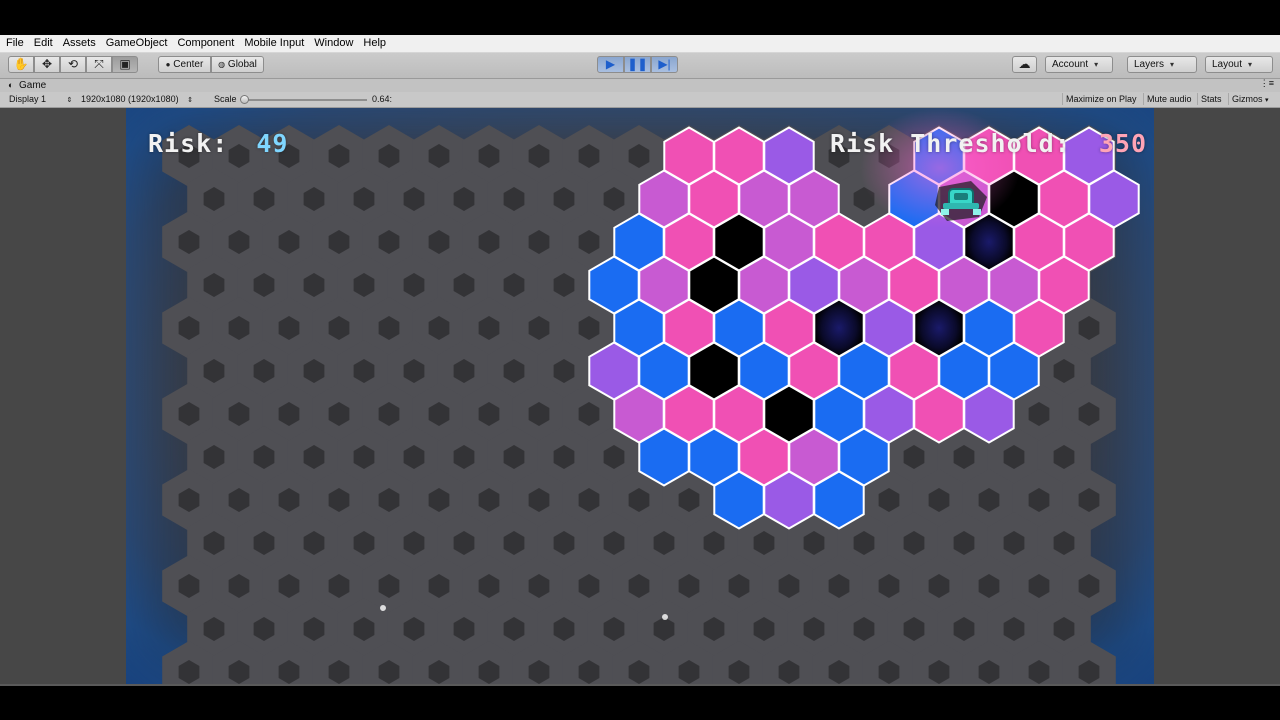 This screenshot has height=720, width=1280. I want to click on menu-window: Window, so click(332, 43).